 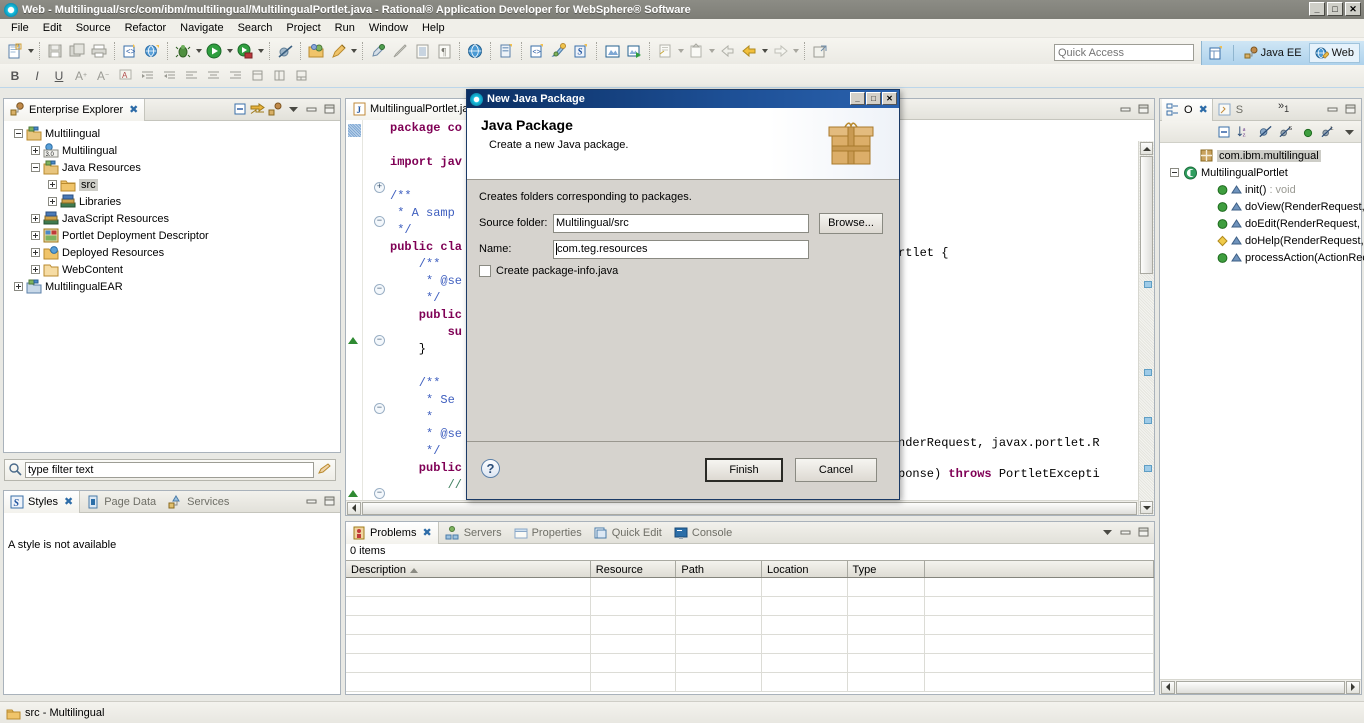 I want to click on editor-vertical-scrollbar, so click(x=1146, y=328).